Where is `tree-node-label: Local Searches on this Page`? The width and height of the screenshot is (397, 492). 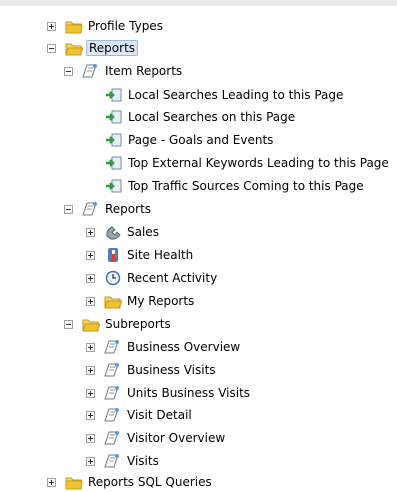 tree-node-label: Local Searches on this Page is located at coordinates (212, 117).